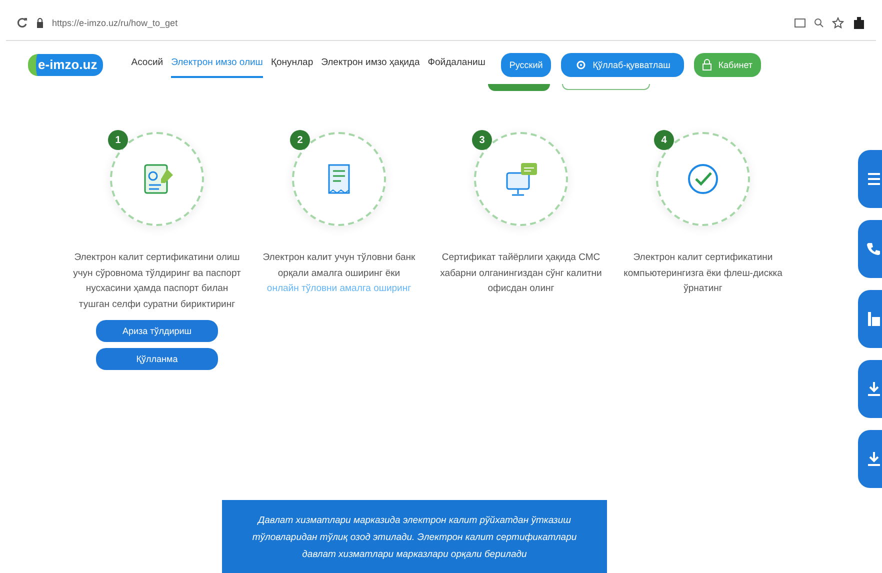  Describe the element at coordinates (217, 64) in the screenshot. I see `nav-link: Электрон имзо олиш` at that location.